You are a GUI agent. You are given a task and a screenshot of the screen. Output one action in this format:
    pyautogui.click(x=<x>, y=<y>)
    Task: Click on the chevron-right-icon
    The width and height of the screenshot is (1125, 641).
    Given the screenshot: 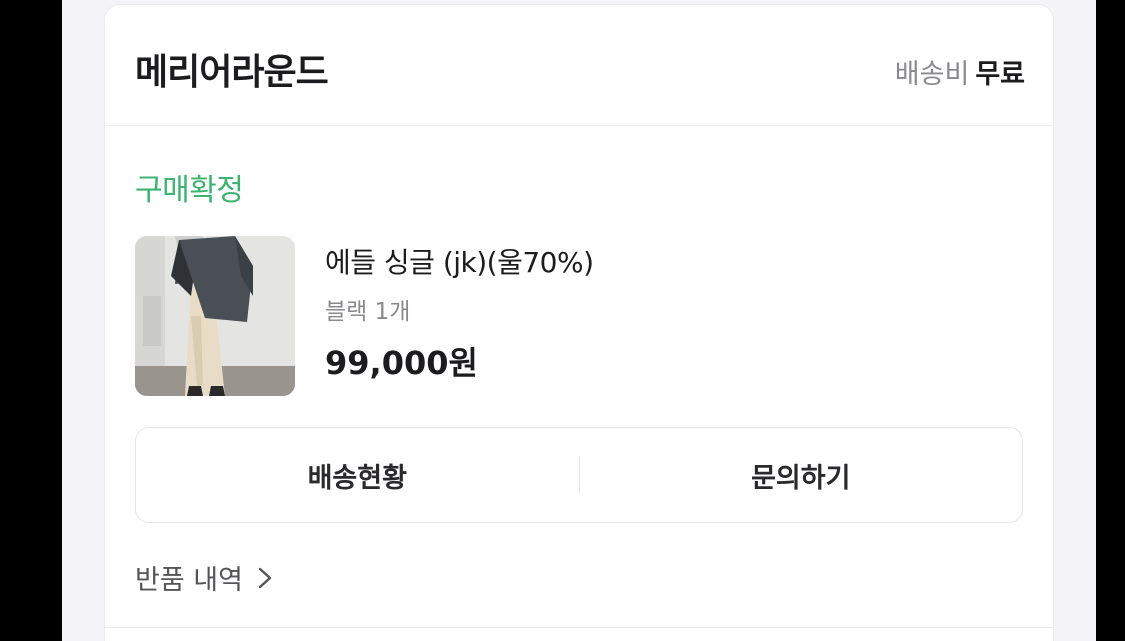 What is the action you would take?
    pyautogui.click(x=265, y=578)
    